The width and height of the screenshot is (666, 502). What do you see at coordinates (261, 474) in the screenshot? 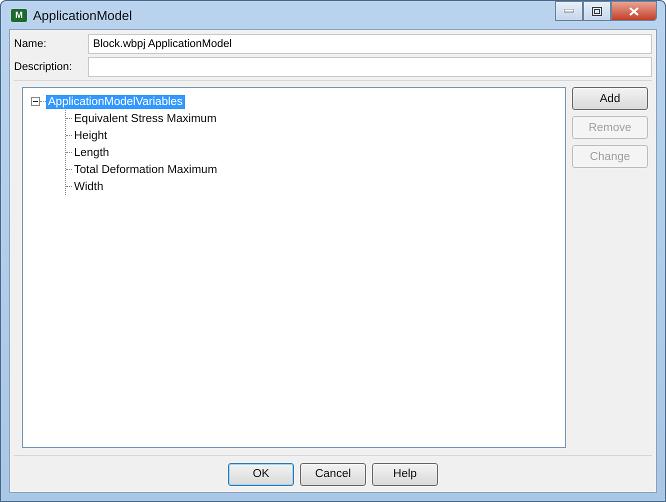
I see `dialog-button: OK` at bounding box center [261, 474].